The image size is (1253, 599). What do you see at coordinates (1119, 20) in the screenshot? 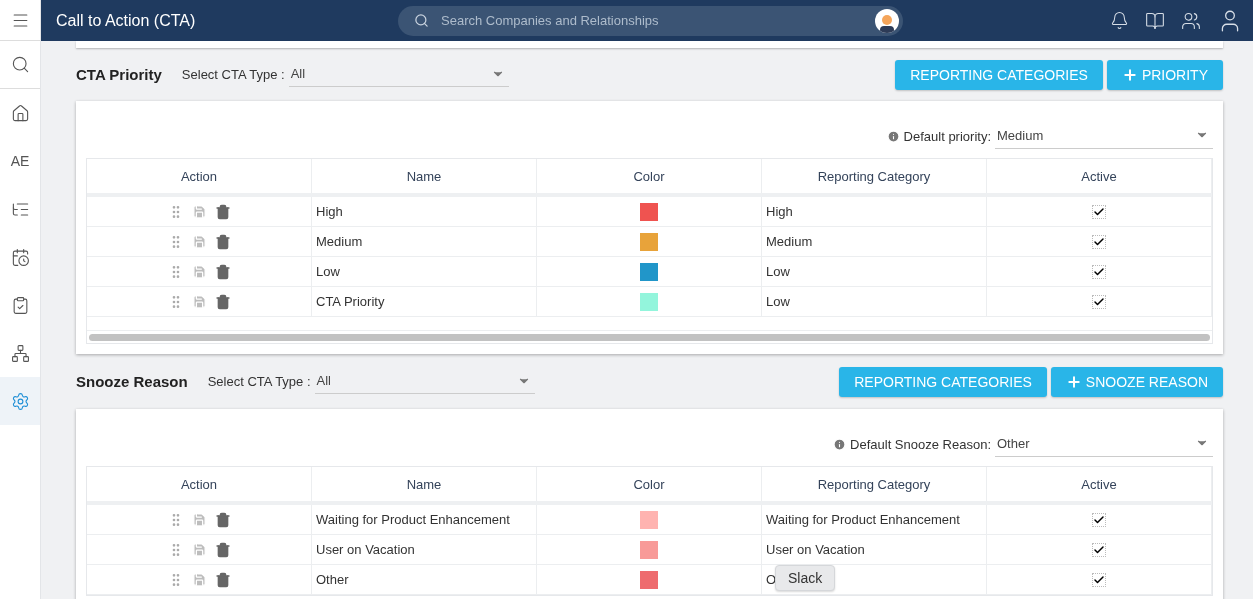
I see `bell-icon` at bounding box center [1119, 20].